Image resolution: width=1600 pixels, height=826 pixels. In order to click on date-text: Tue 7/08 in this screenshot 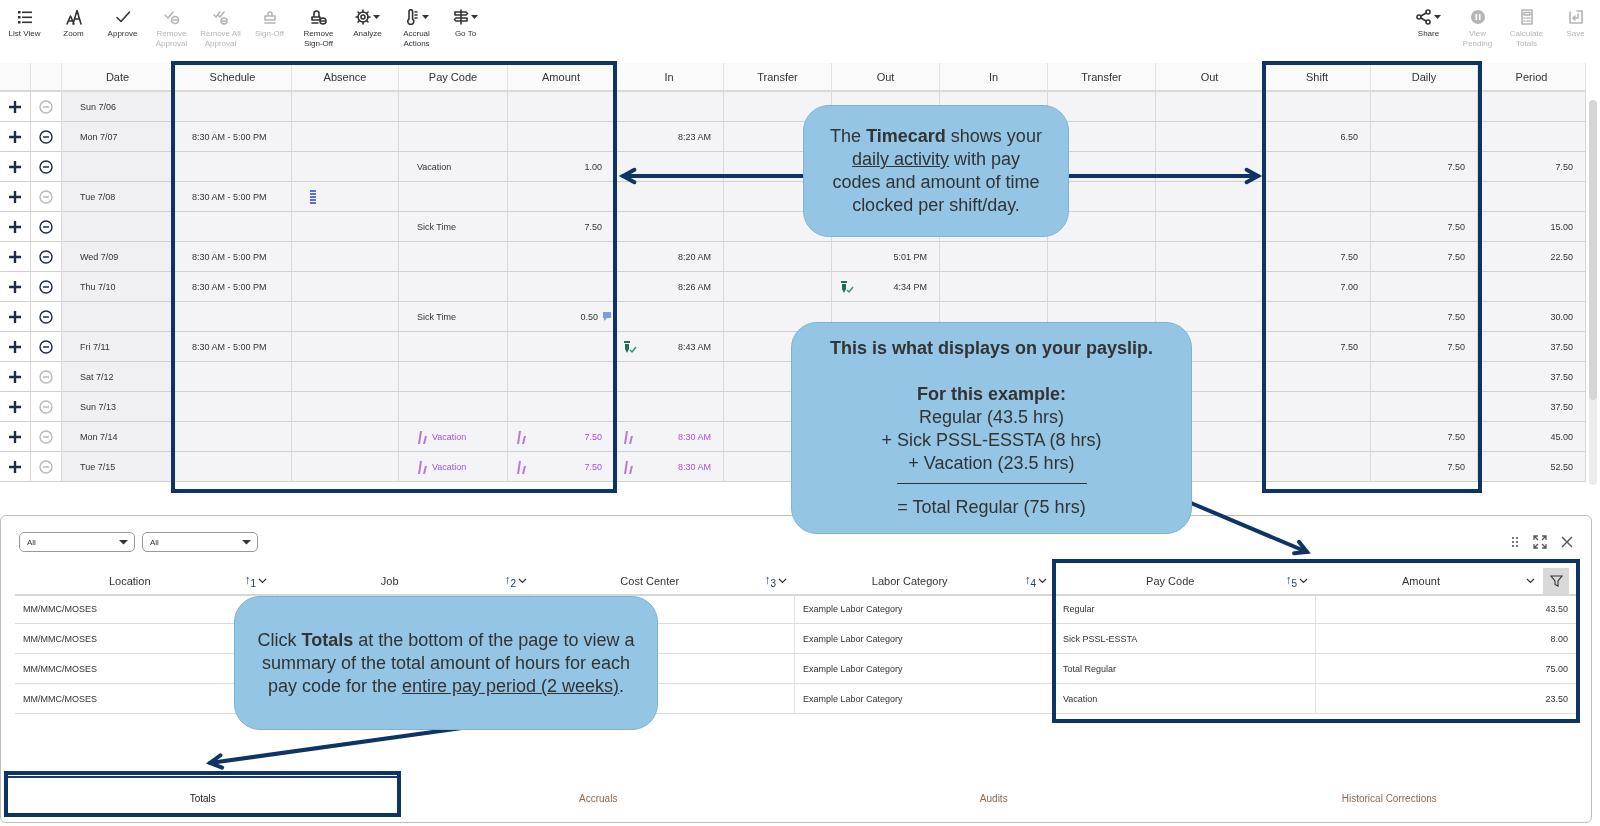, I will do `click(98, 196)`.